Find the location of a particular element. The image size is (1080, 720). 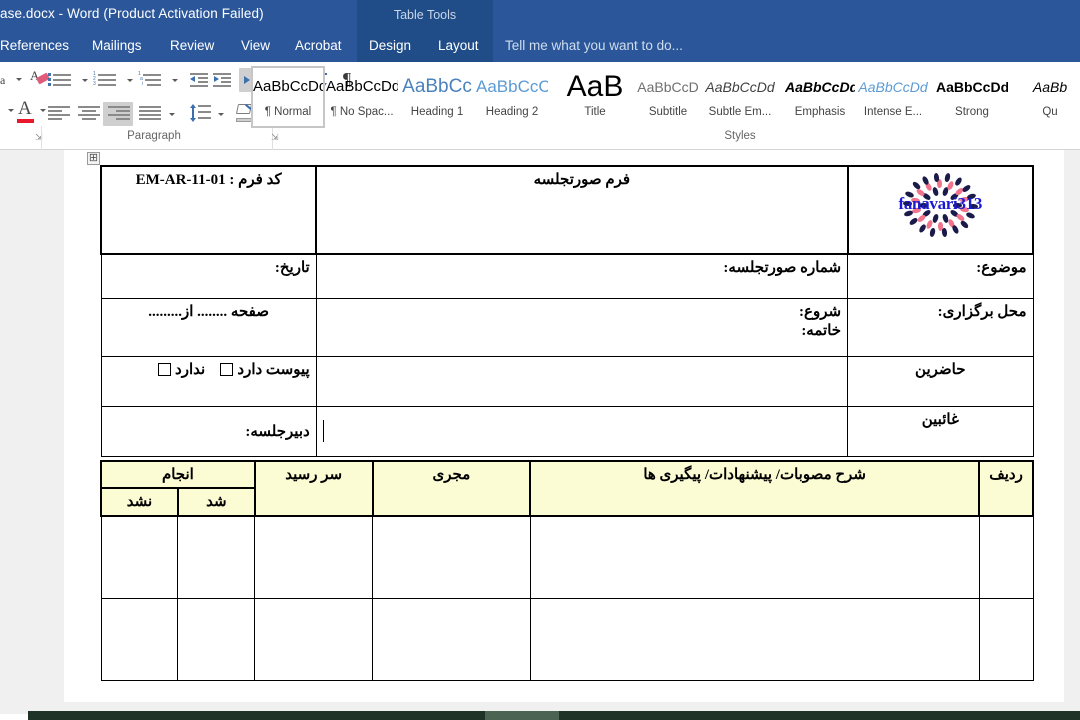

increase-indent-icon is located at coordinates (222, 80).